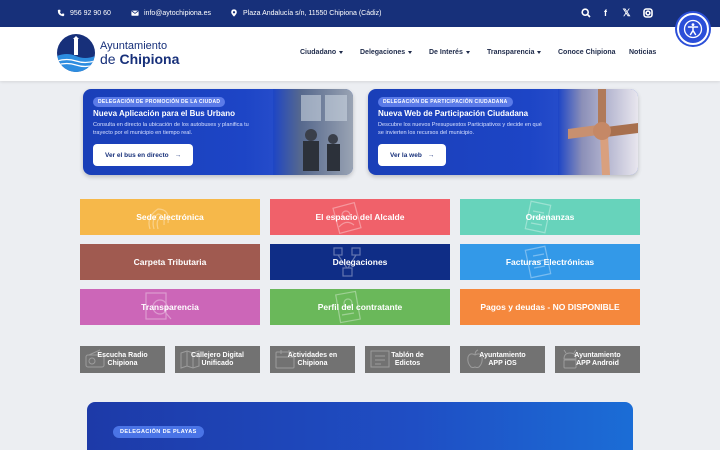 The height and width of the screenshot is (450, 720). I want to click on view-web-button: Ver la web →, so click(412, 155).